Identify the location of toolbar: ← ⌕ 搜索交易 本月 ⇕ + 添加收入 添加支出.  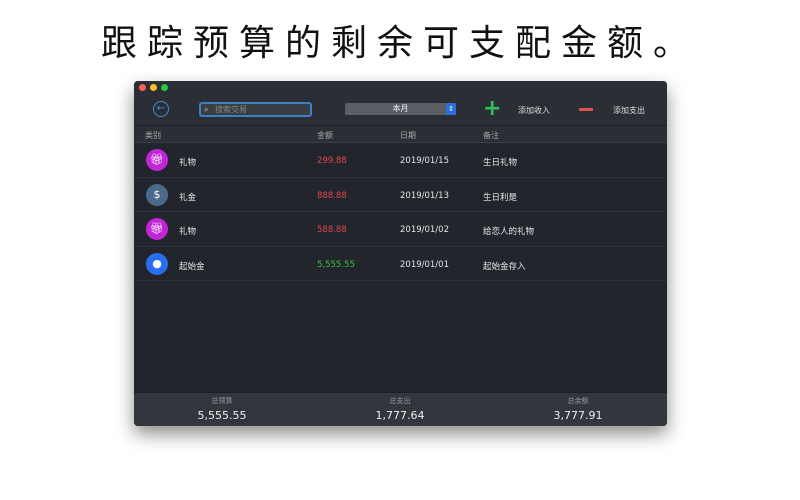
(400, 109).